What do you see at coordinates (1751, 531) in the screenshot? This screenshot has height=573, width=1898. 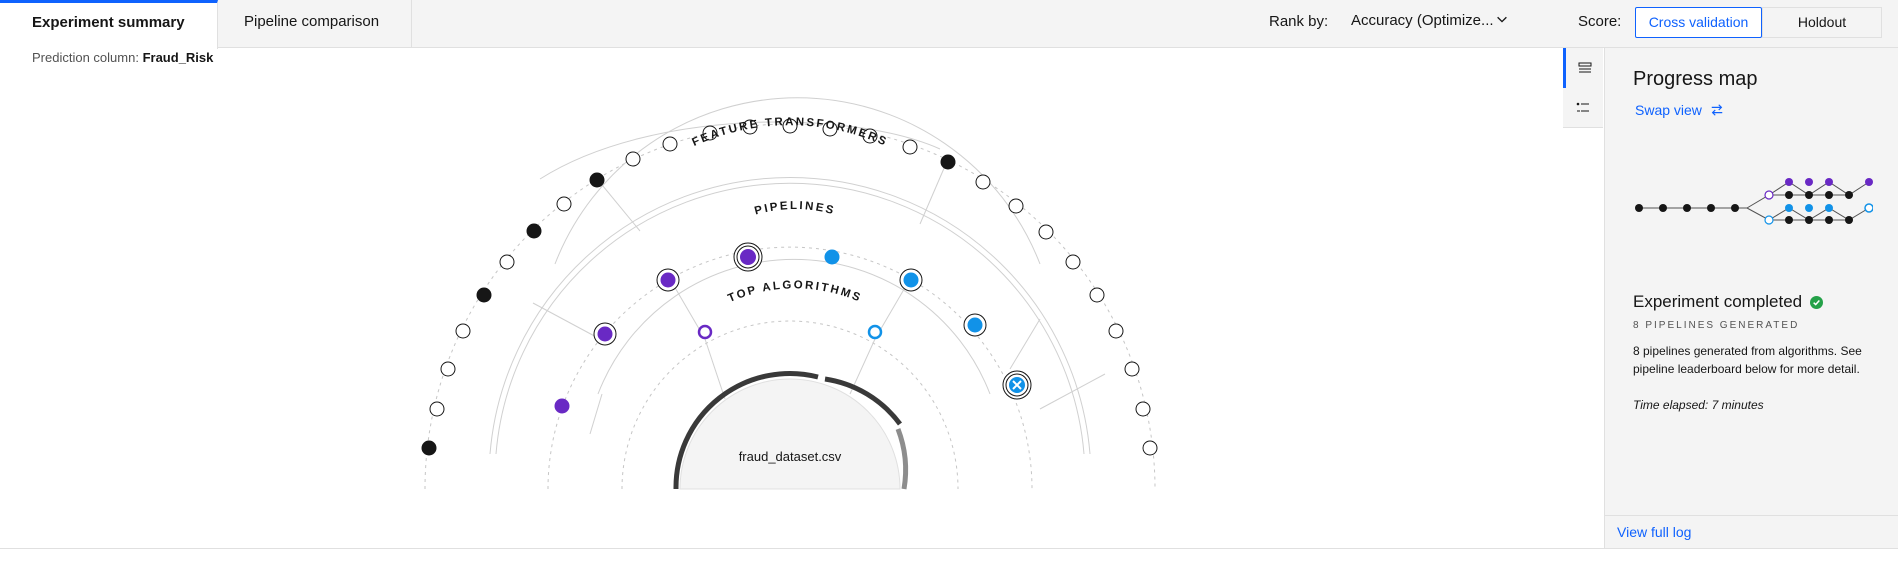 I see `view-full-log-link: View full log` at bounding box center [1751, 531].